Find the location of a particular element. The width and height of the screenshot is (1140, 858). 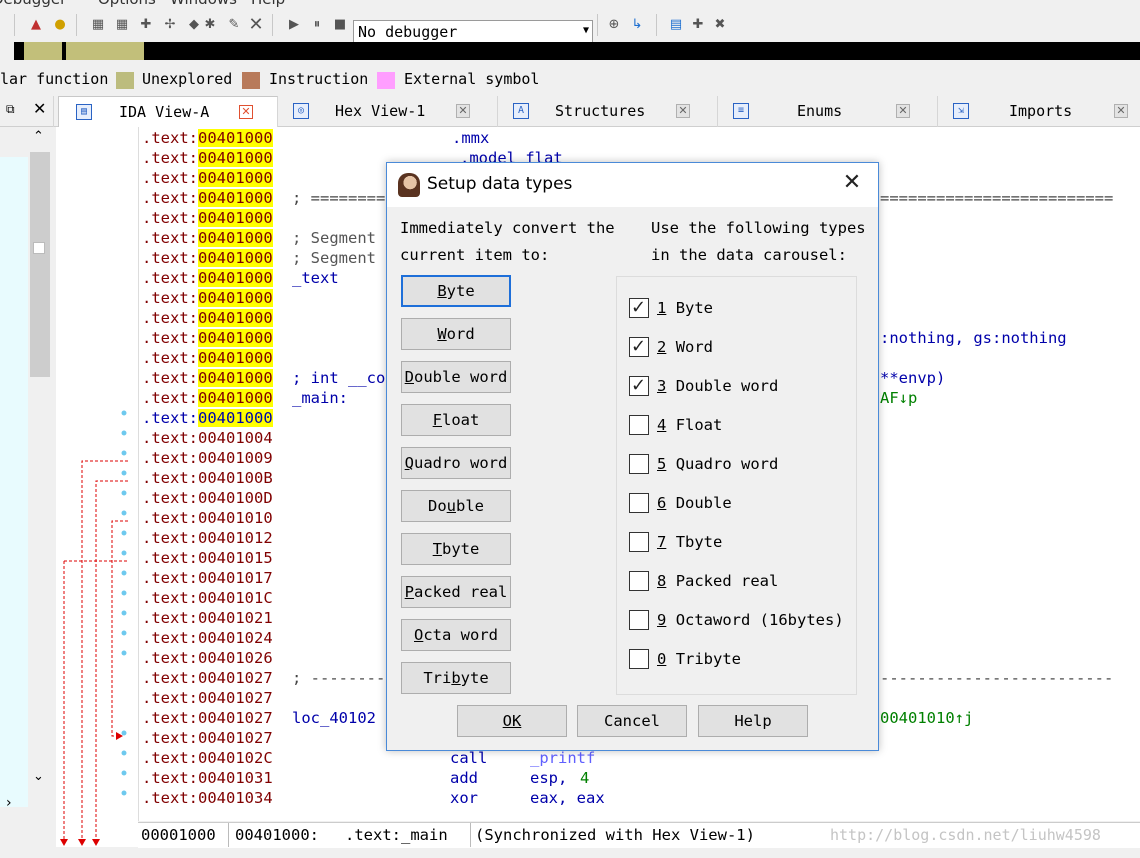

data-icon: ▦ is located at coordinates (122, 24).